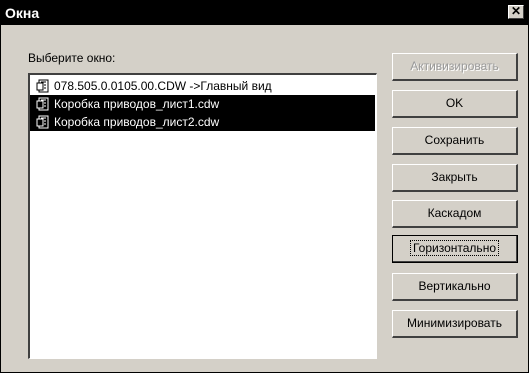 The width and height of the screenshot is (529, 373). Describe the element at coordinates (163, 86) in the screenshot. I see `list-item-label: 078.505.0.0105.00.CDW ->Главный вид` at that location.